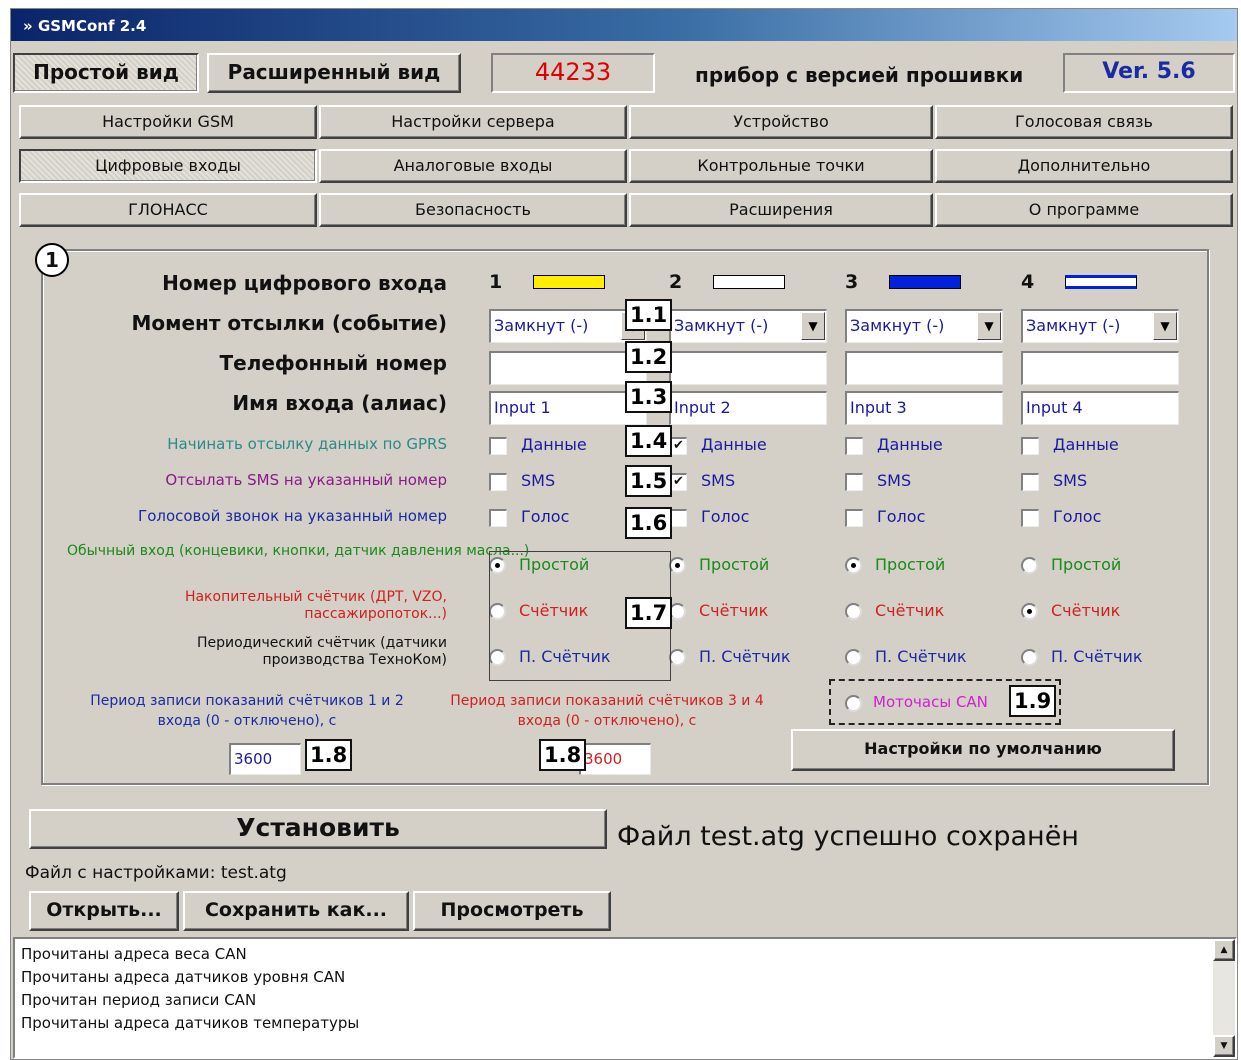 This screenshot has width=1241, height=1060. What do you see at coordinates (1224, 950) in the screenshot?
I see `scroll-up-icon: ▲` at bounding box center [1224, 950].